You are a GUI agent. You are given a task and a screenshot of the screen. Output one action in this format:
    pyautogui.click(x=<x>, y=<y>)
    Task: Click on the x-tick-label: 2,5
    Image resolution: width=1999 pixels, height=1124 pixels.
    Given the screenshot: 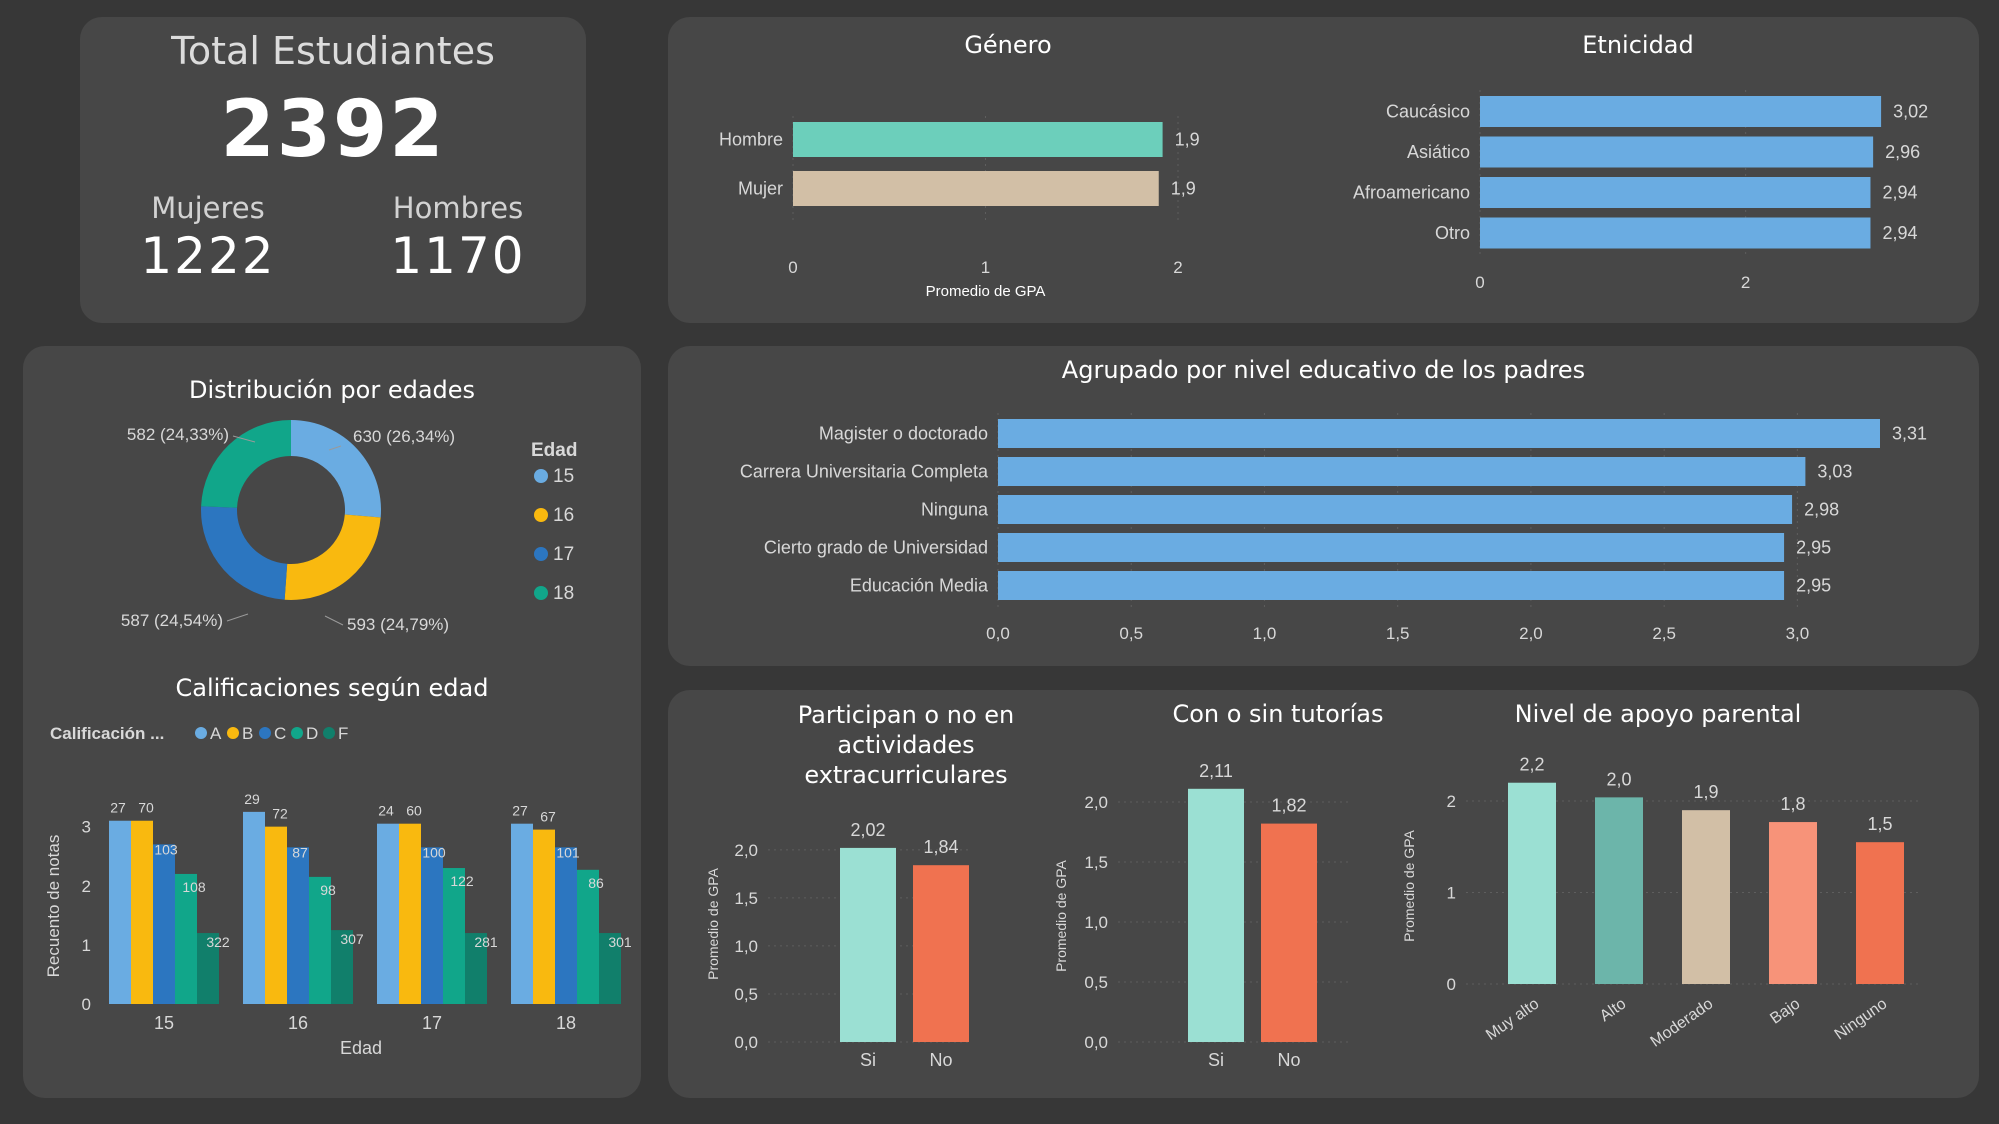 What is the action you would take?
    pyautogui.click(x=1664, y=633)
    